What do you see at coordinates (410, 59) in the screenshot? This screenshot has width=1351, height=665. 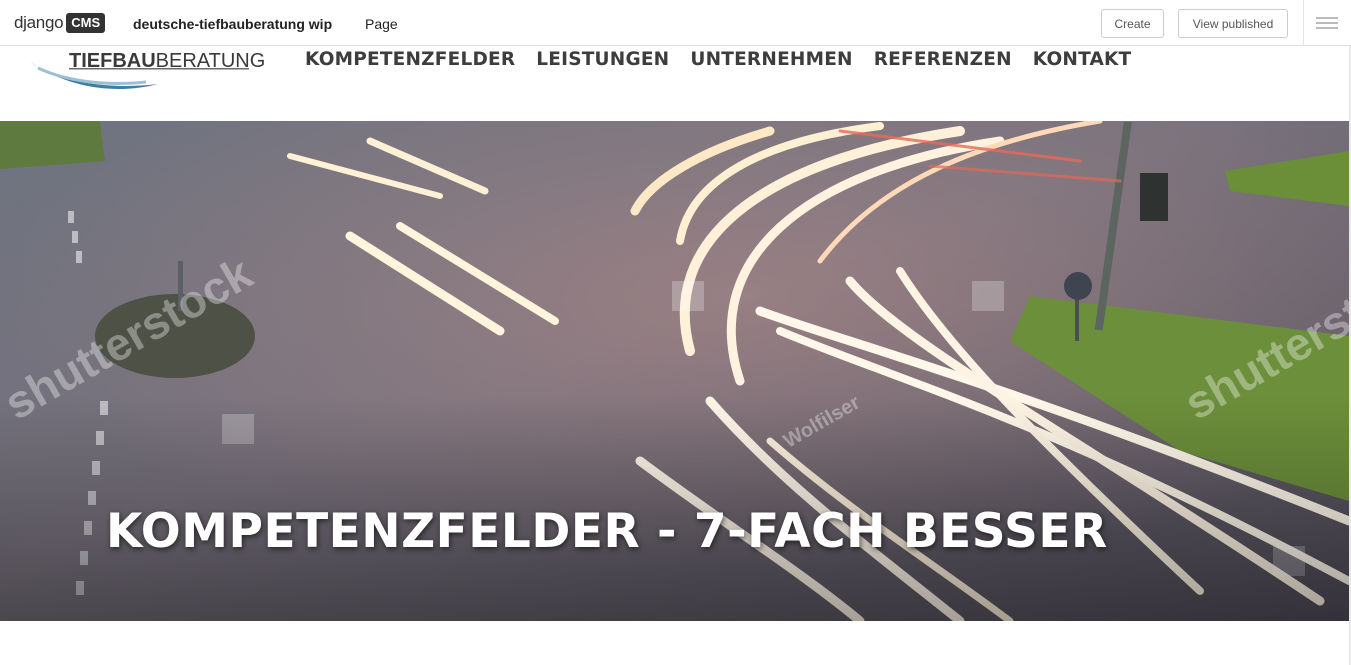 I see `nav-item-kompetenzfelder: KOMPETENZFELDER` at bounding box center [410, 59].